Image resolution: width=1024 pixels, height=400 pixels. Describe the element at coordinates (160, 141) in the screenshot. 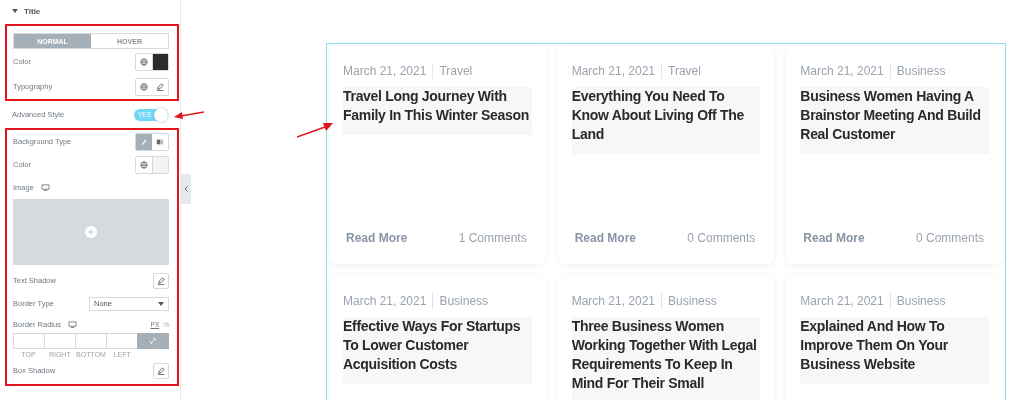

I see `gradient-icon` at that location.